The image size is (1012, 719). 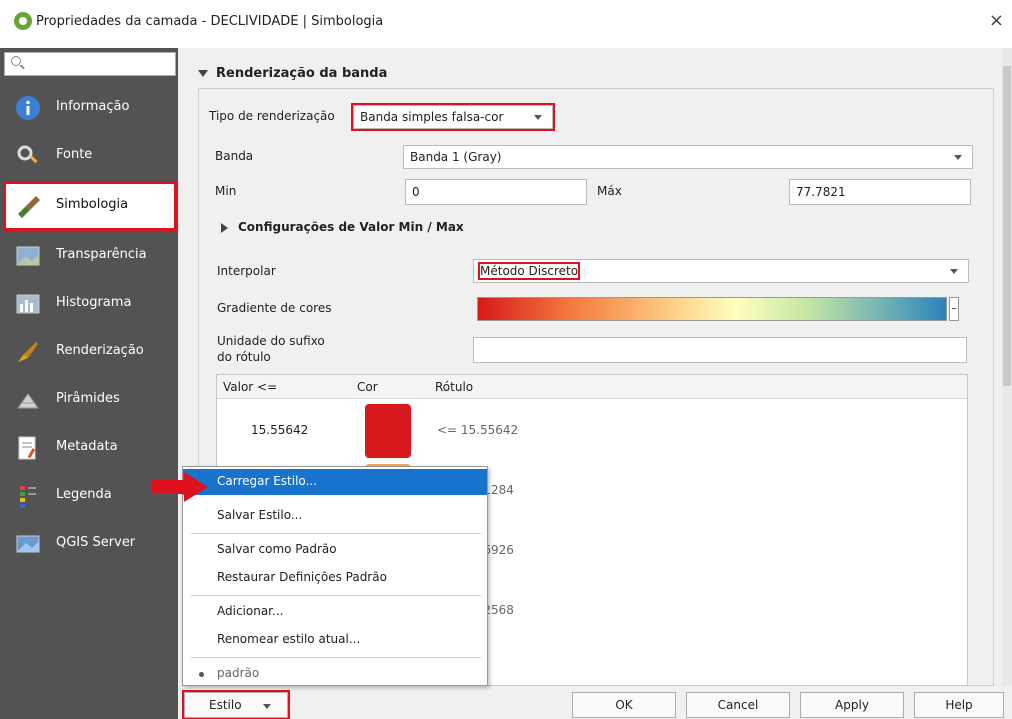 What do you see at coordinates (225, 705) in the screenshot?
I see `style-button-label: Estilo` at bounding box center [225, 705].